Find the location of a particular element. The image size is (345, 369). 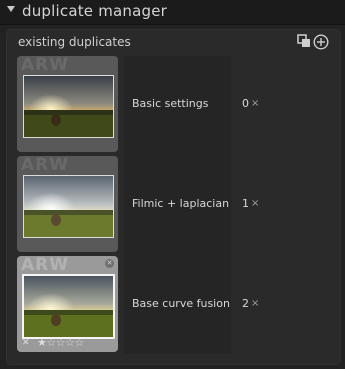

thumbnail-active: ARW ✕ ✕ ★☆☆☆☆ is located at coordinates (67, 304).